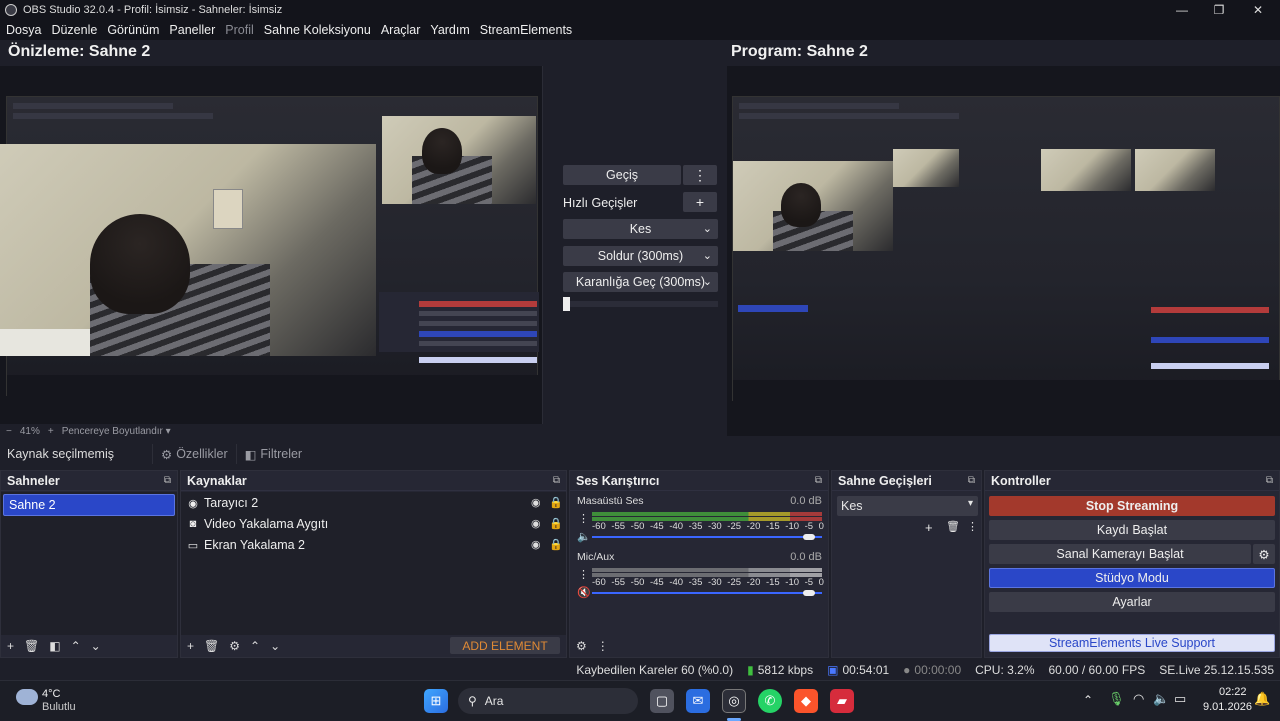 The height and width of the screenshot is (721, 1280). What do you see at coordinates (23, 30) in the screenshot?
I see `menu-dosya: Dosya` at bounding box center [23, 30].